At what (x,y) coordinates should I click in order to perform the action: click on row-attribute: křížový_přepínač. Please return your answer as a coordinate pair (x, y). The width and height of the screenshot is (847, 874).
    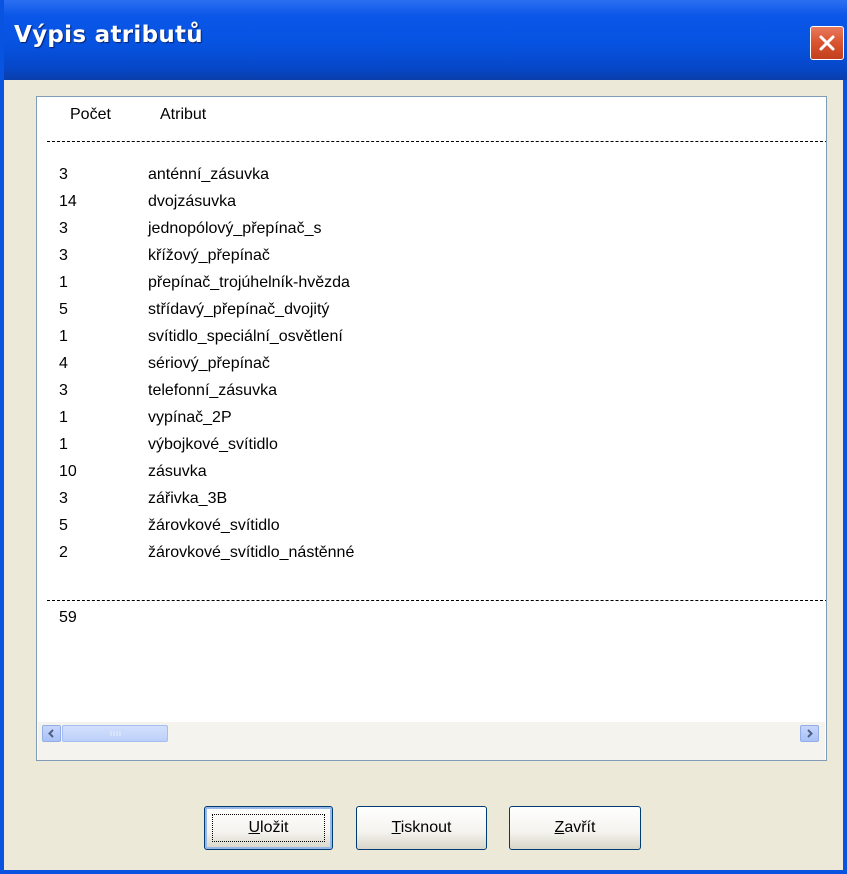
    Looking at the image, I should click on (209, 255).